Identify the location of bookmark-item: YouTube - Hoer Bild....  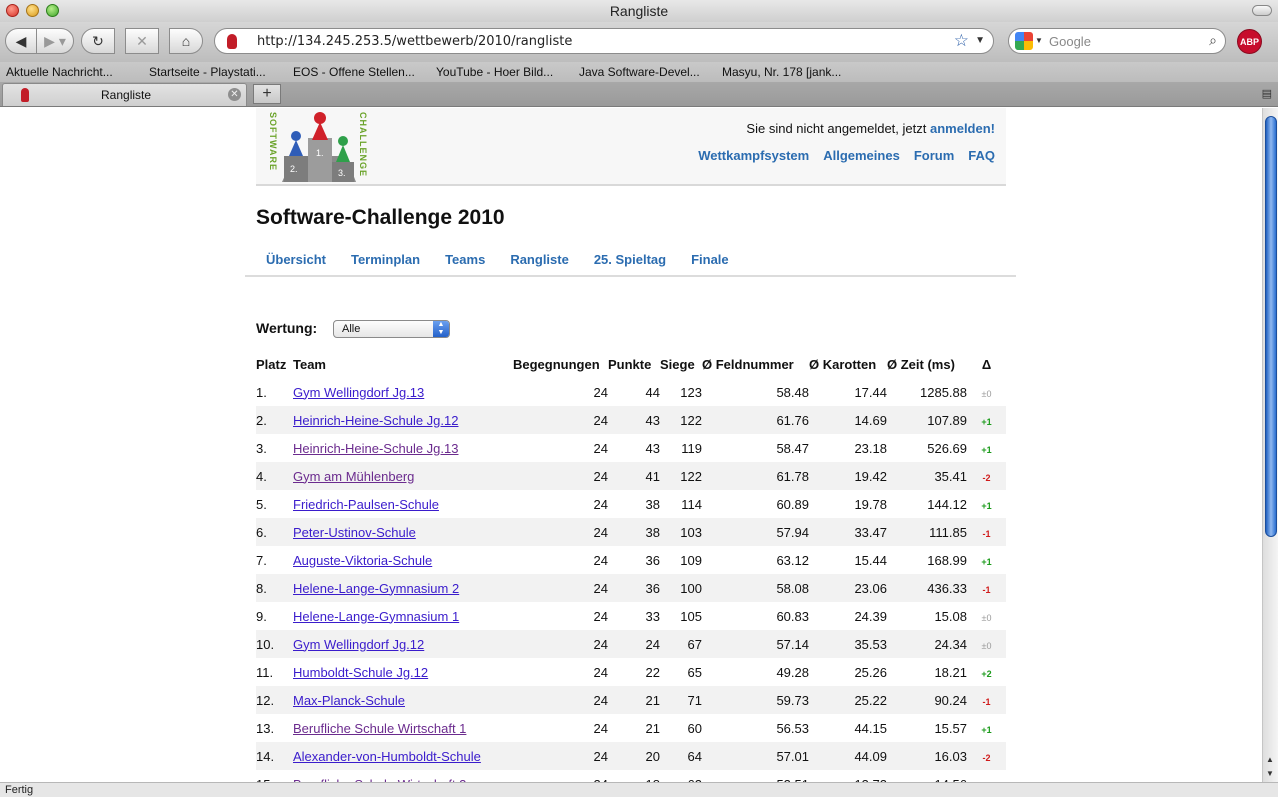
(494, 72).